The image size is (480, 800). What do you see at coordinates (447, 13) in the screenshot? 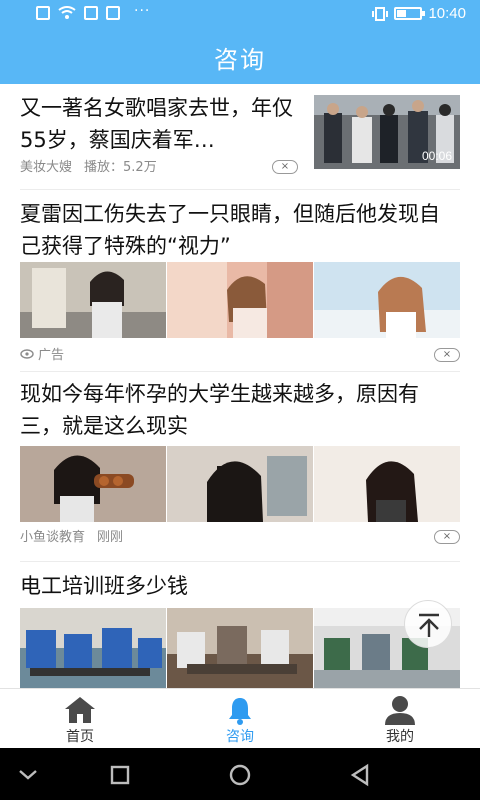
I see `clock: 10:40` at bounding box center [447, 13].